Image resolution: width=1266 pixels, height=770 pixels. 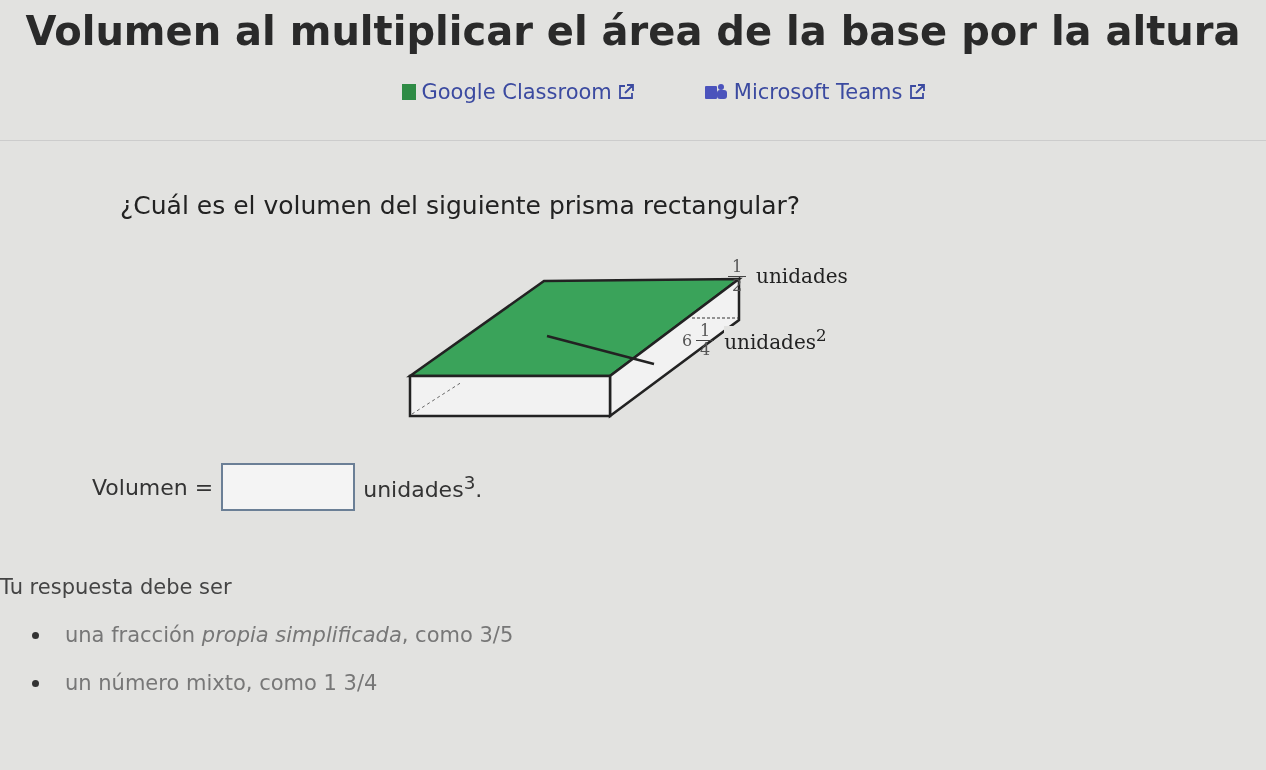 What do you see at coordinates (737, 285) in the screenshot?
I see `fraction-denominator: 2` at bounding box center [737, 285].